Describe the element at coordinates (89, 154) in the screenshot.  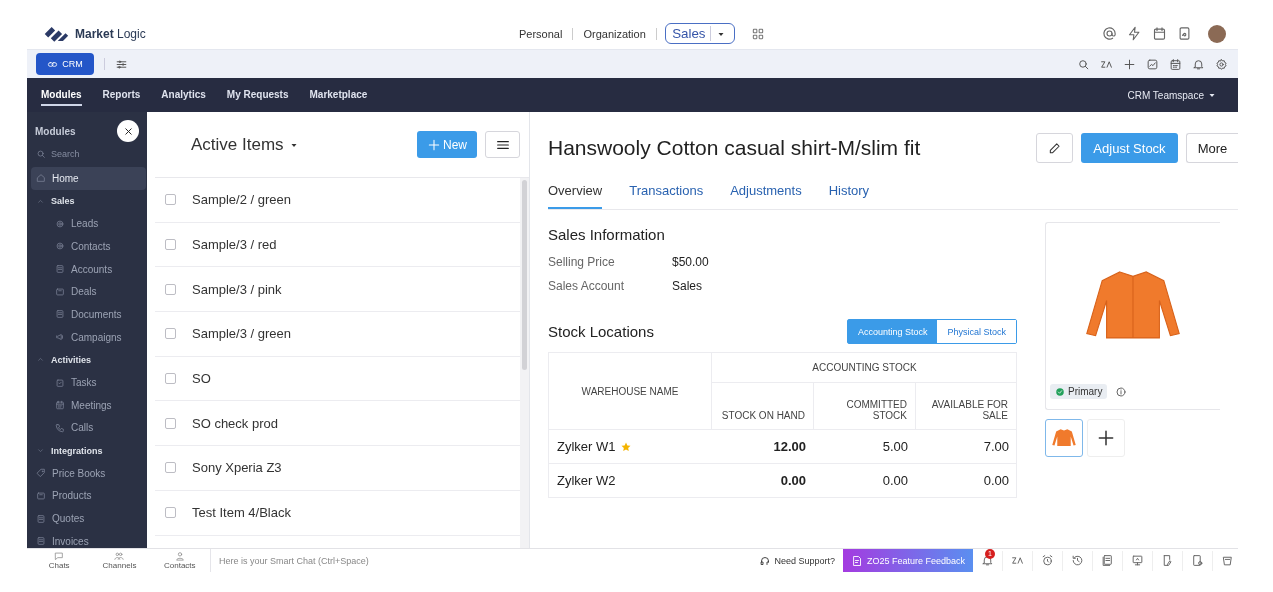
I see `search-field: Search` at that location.